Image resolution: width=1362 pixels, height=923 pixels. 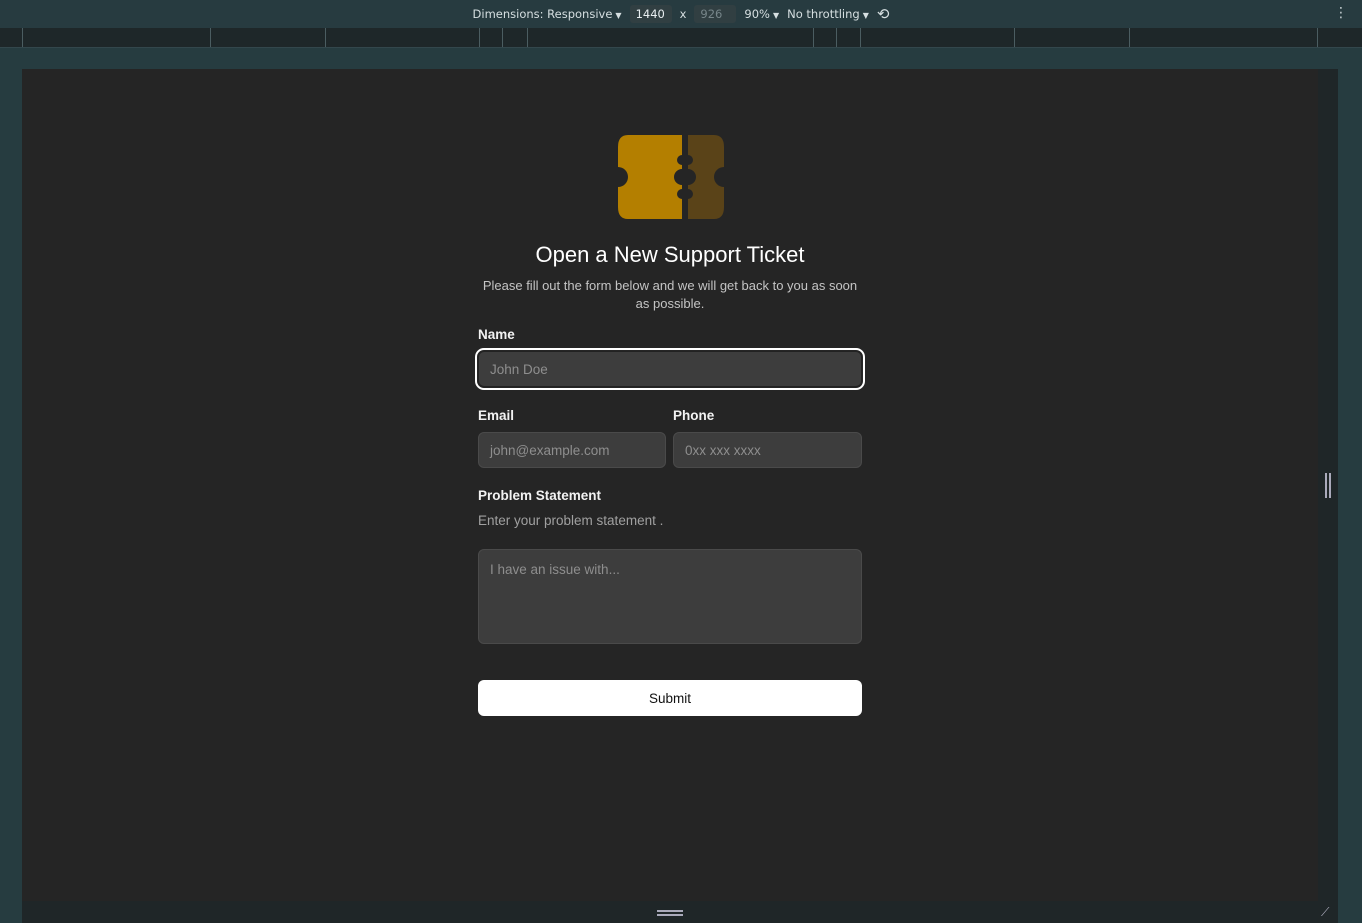 I want to click on email-label: Email, so click(x=496, y=415).